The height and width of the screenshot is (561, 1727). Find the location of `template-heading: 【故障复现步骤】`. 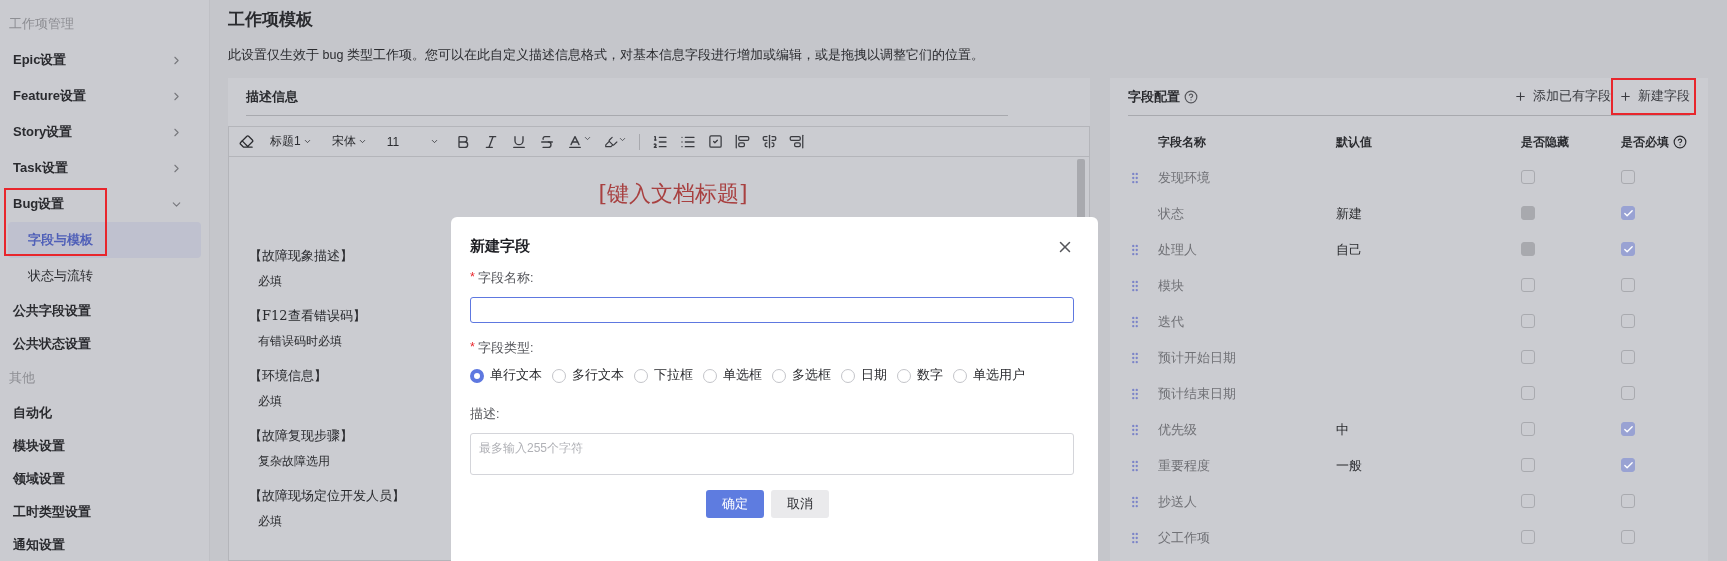

template-heading: 【故障复现步骤】 is located at coordinates (301, 436).